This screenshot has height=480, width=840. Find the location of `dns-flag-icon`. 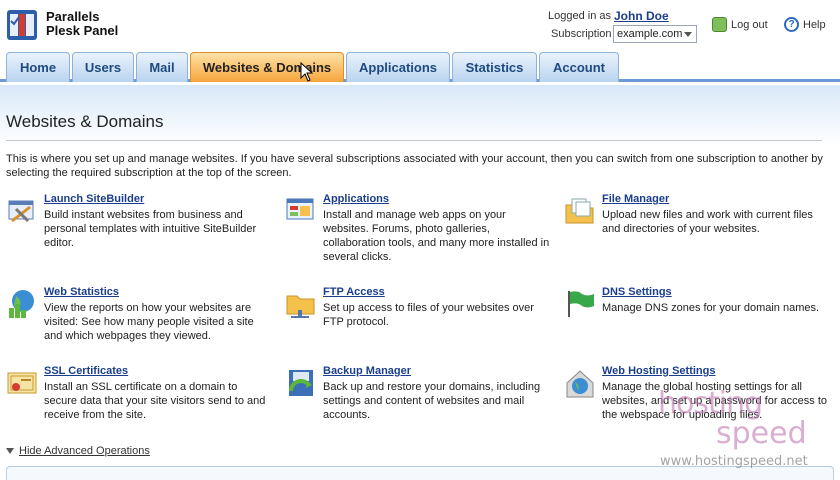

dns-flag-icon is located at coordinates (581, 304).